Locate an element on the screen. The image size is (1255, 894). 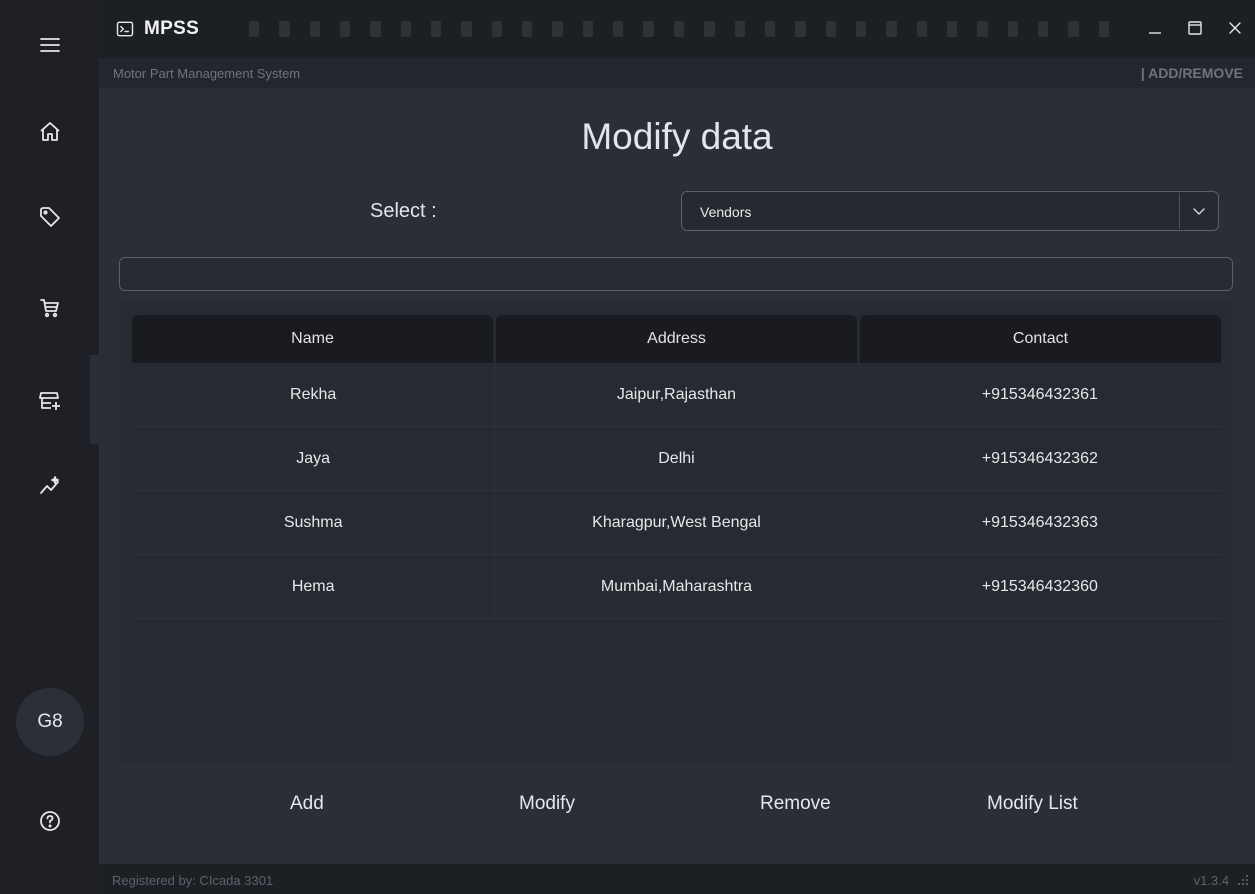
cell-name: Hema is located at coordinates (314, 586).